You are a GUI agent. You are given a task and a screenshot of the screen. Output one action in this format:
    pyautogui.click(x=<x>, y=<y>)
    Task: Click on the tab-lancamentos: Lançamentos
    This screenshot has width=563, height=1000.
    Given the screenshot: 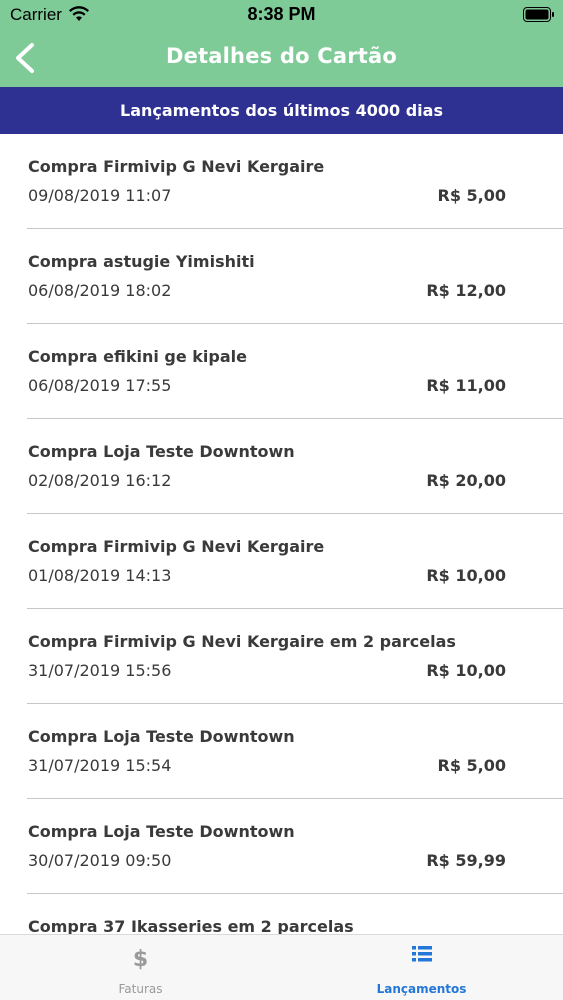 What is the action you would take?
    pyautogui.click(x=421, y=967)
    